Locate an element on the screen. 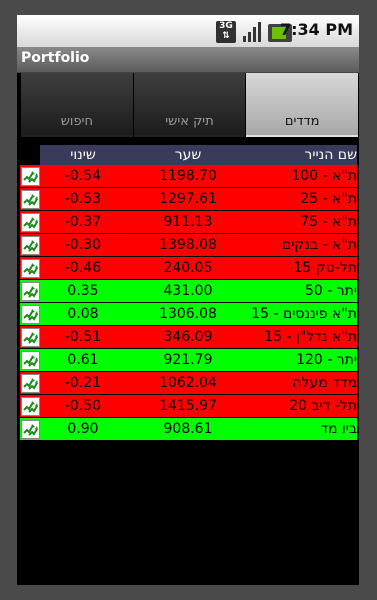  name-cell: ת"א פיננסים - 15 is located at coordinates (304, 314).